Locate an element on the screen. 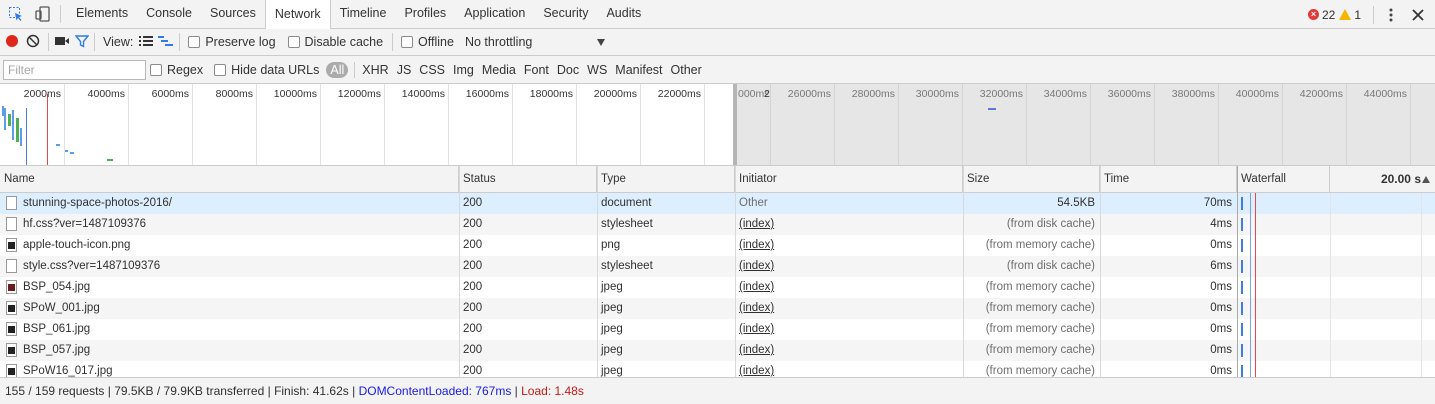 This screenshot has width=1435, height=404. request-type-cell: jpeg is located at coordinates (612, 371).